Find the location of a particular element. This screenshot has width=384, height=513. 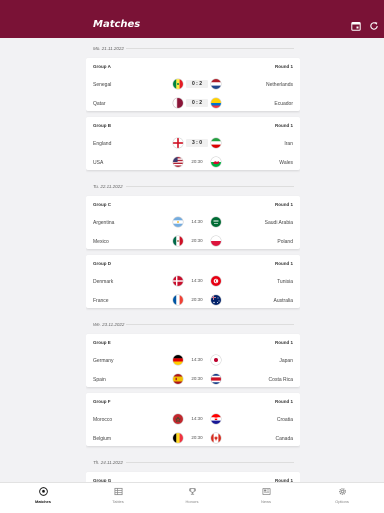

home-team-name: Argentina is located at coordinates (103, 223).